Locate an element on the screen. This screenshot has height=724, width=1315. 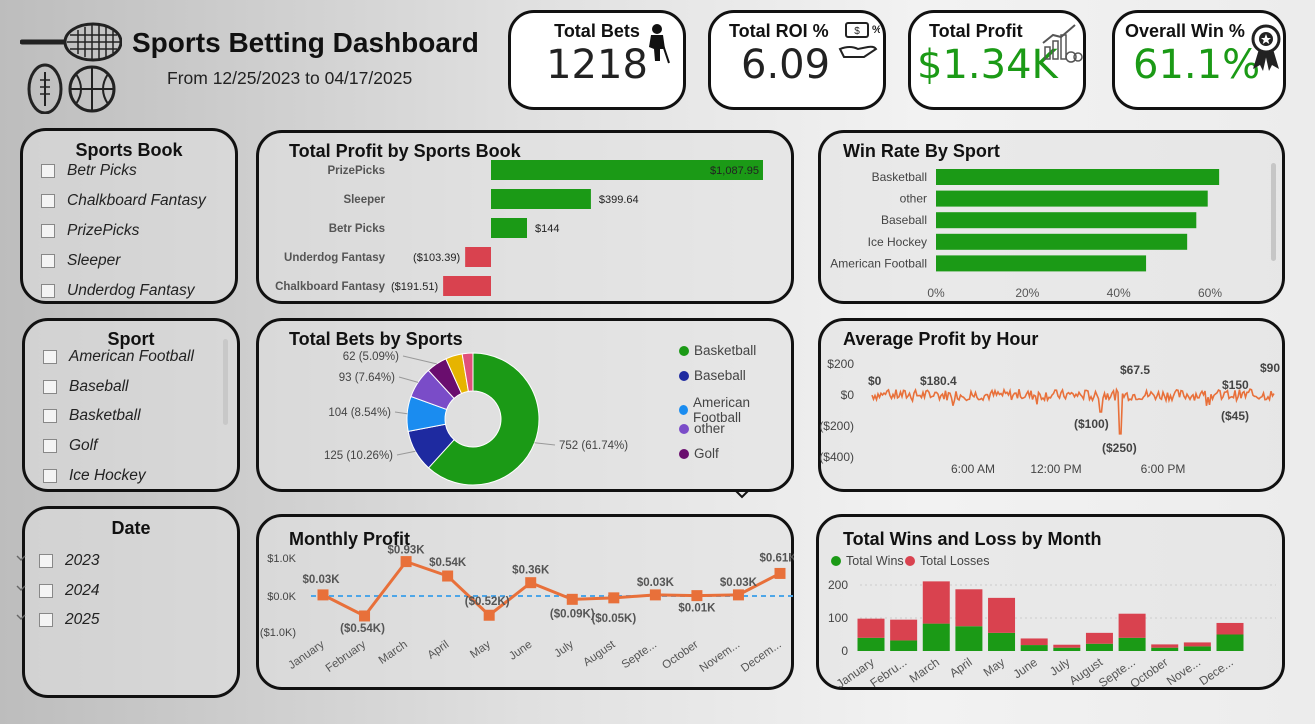
y-tick-label: $0 is located at coordinates (848, 395).